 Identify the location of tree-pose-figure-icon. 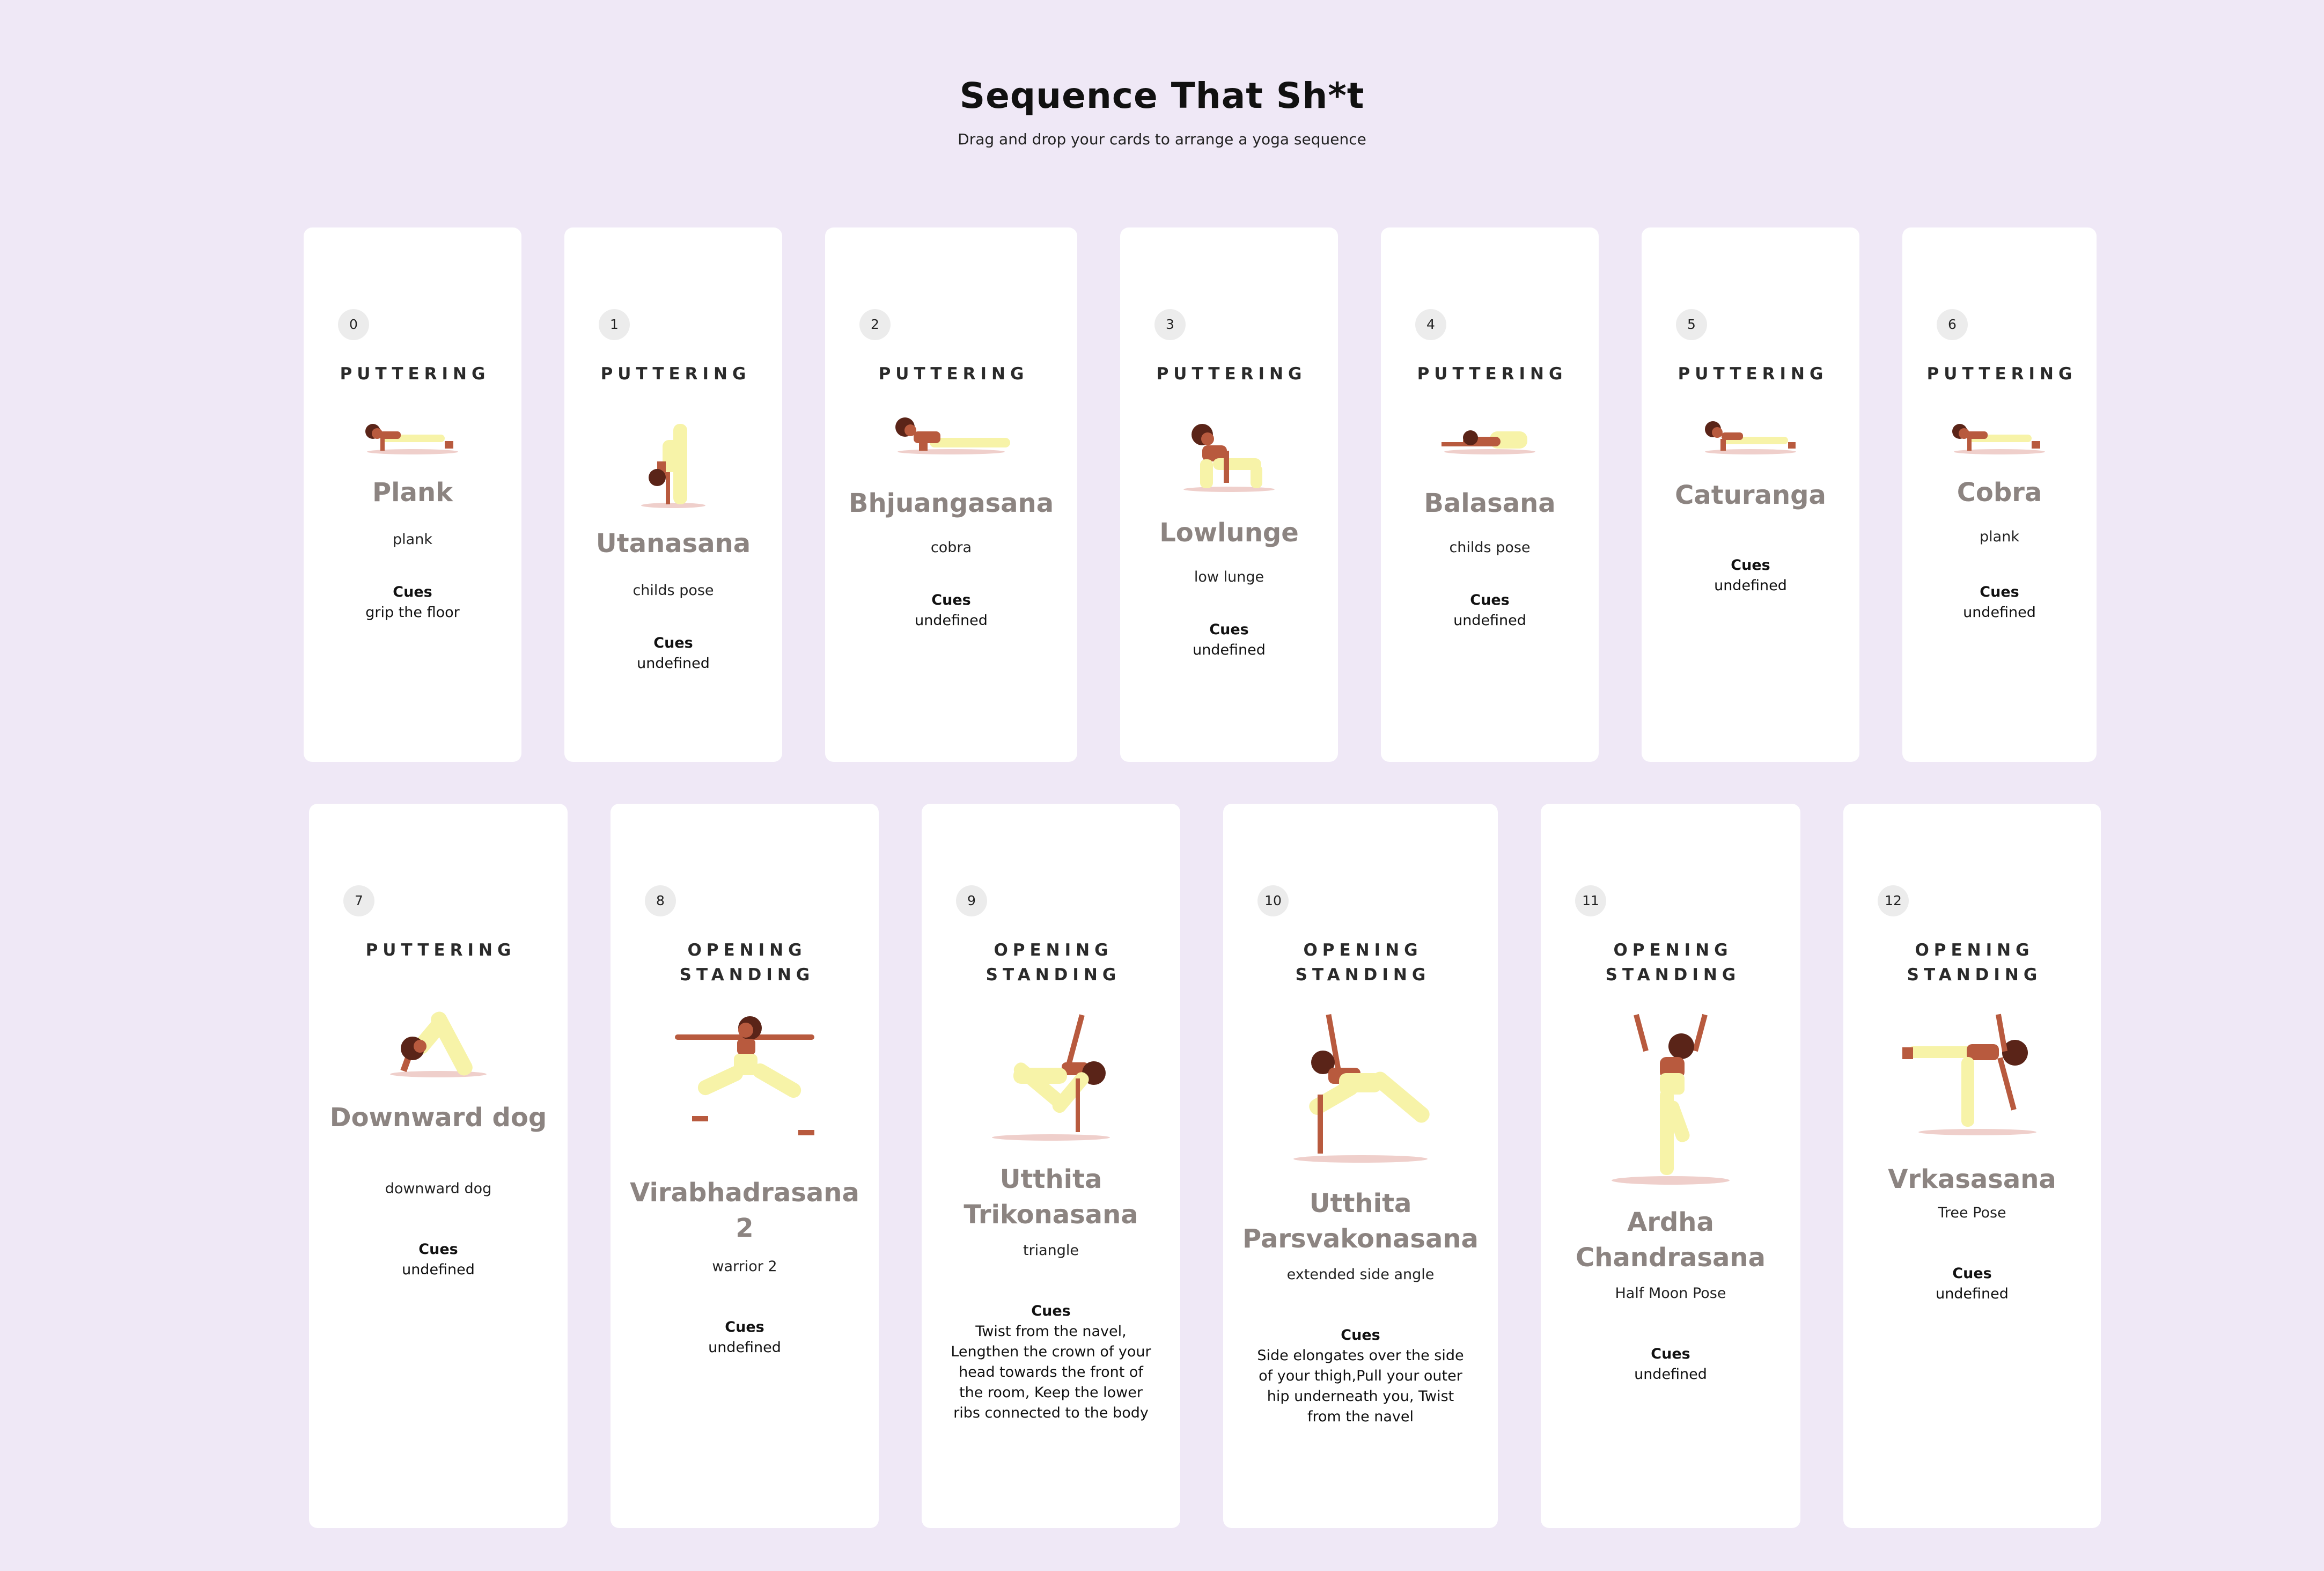
(1972, 1074).